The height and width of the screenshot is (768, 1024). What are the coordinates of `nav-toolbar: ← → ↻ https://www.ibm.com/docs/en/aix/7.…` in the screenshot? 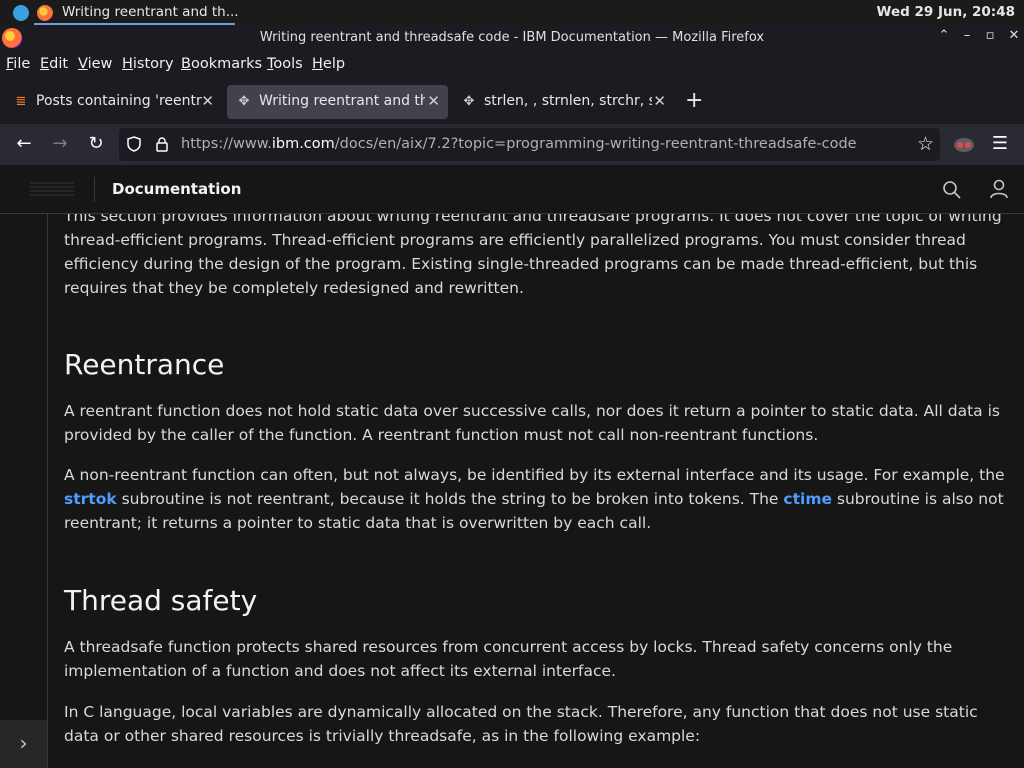 It's located at (512, 144).